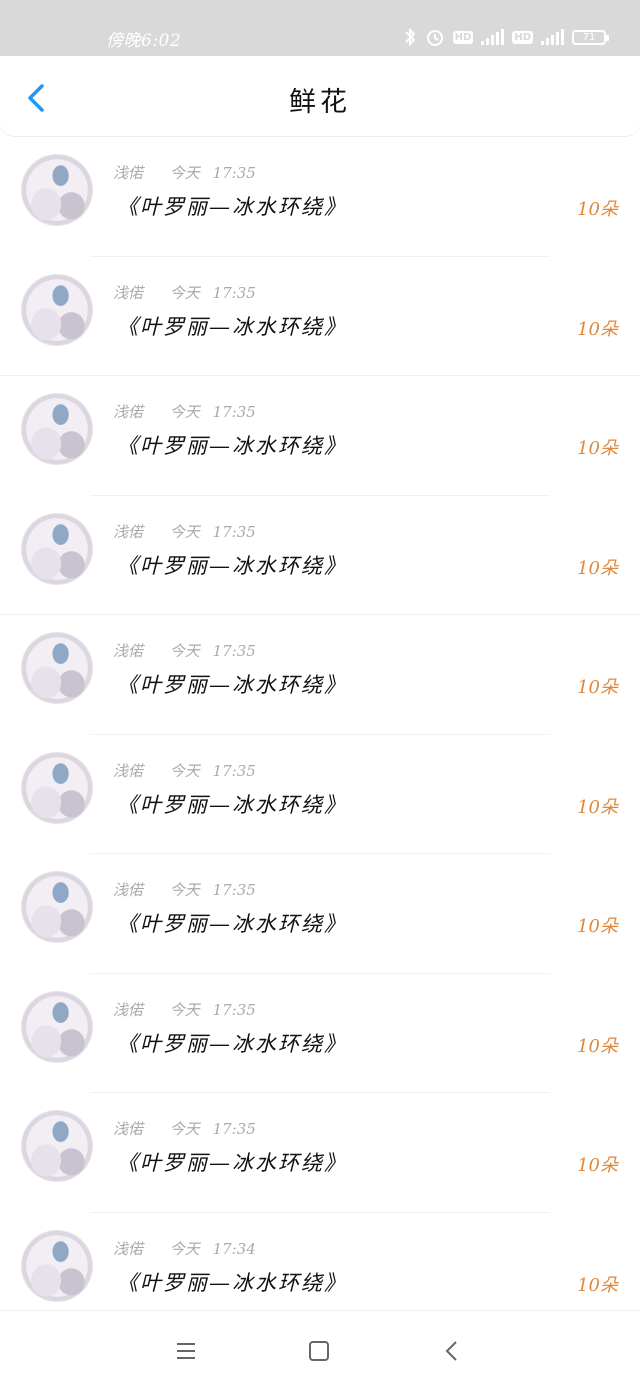  Describe the element at coordinates (434, 38) in the screenshot. I see `alarm-icon` at that location.